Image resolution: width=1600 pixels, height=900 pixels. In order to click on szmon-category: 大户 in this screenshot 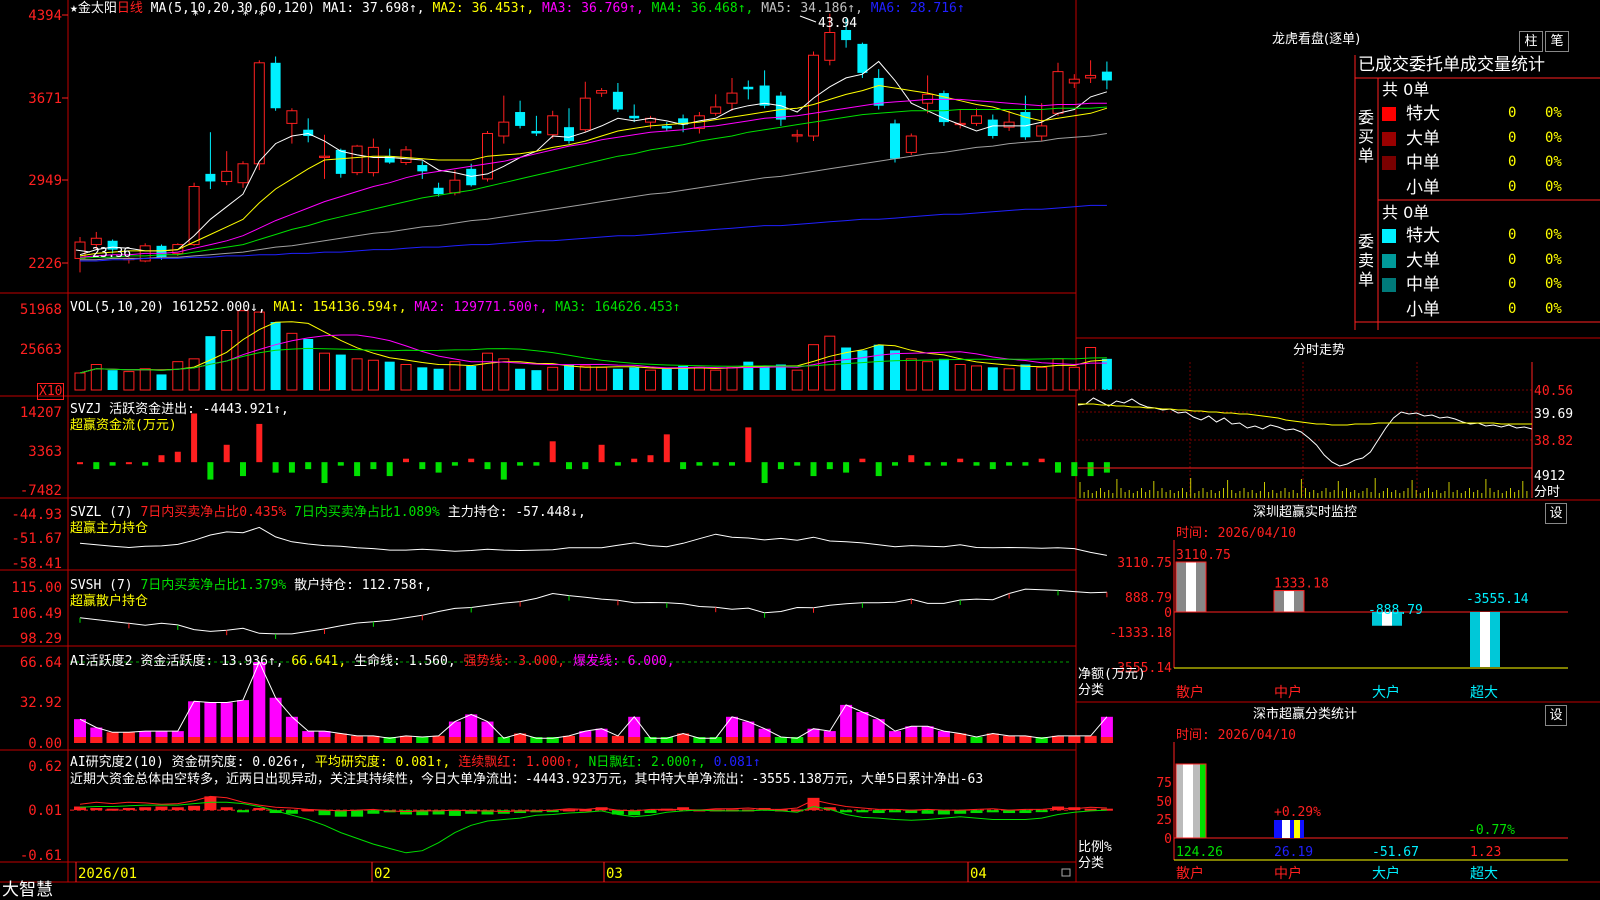, I will do `click(1386, 692)`.